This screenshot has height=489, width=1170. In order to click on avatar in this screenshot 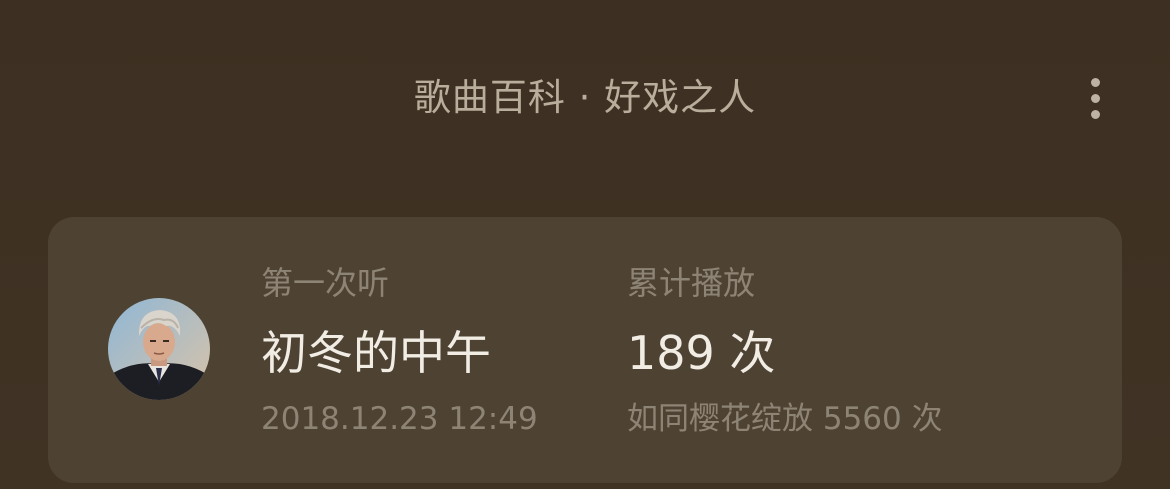, I will do `click(159, 349)`.